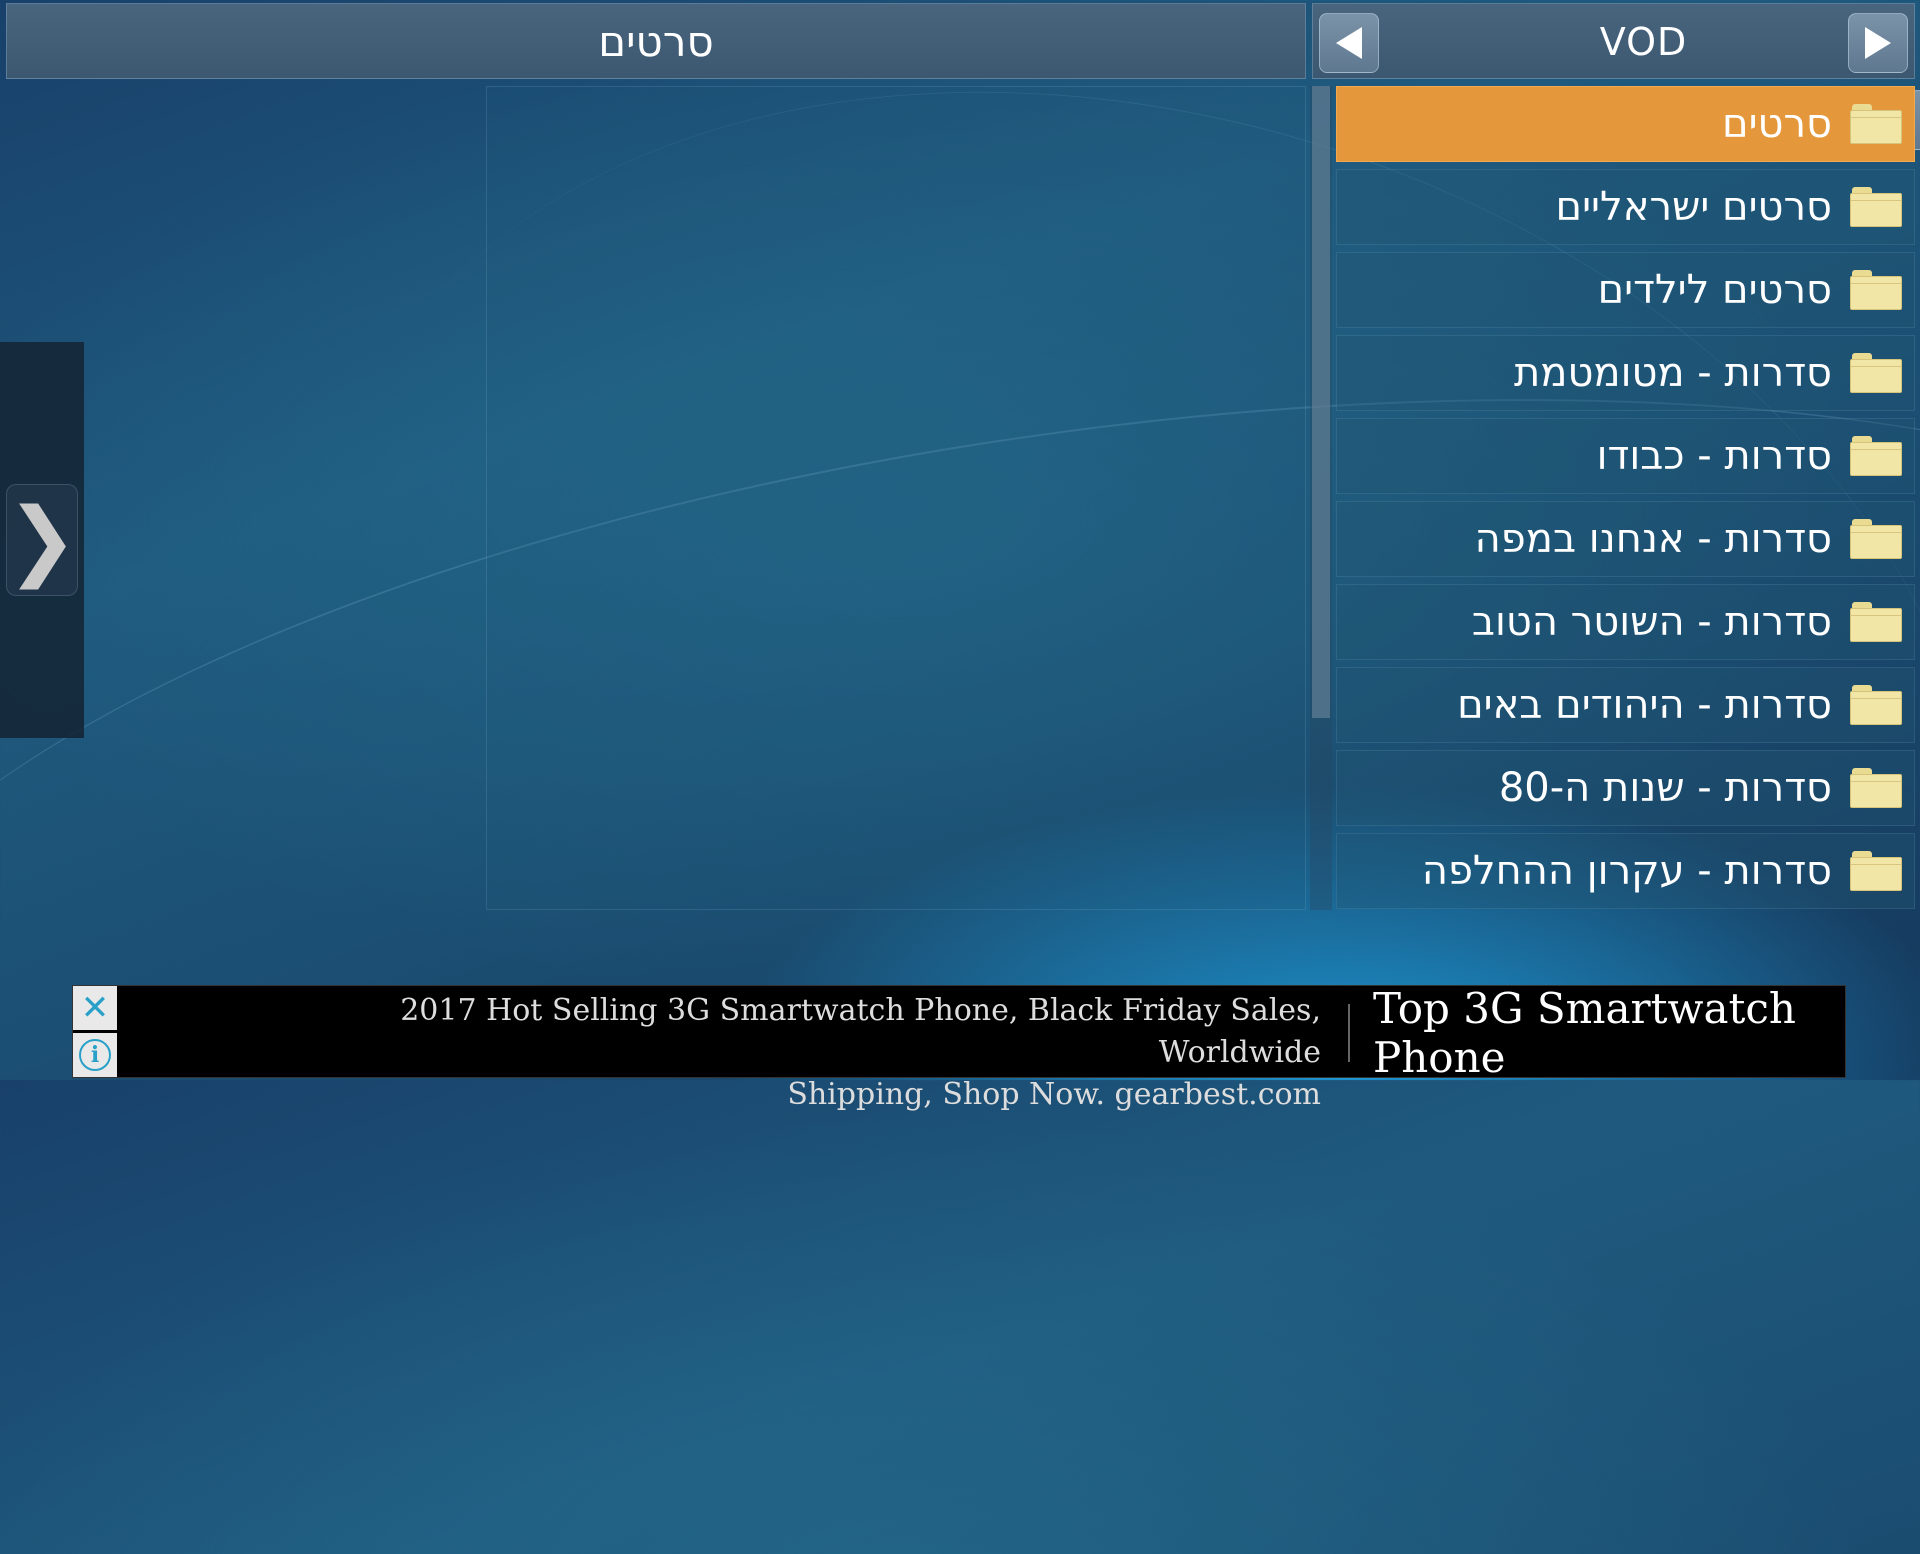  I want to click on source-header: VOD, so click(1616, 76).